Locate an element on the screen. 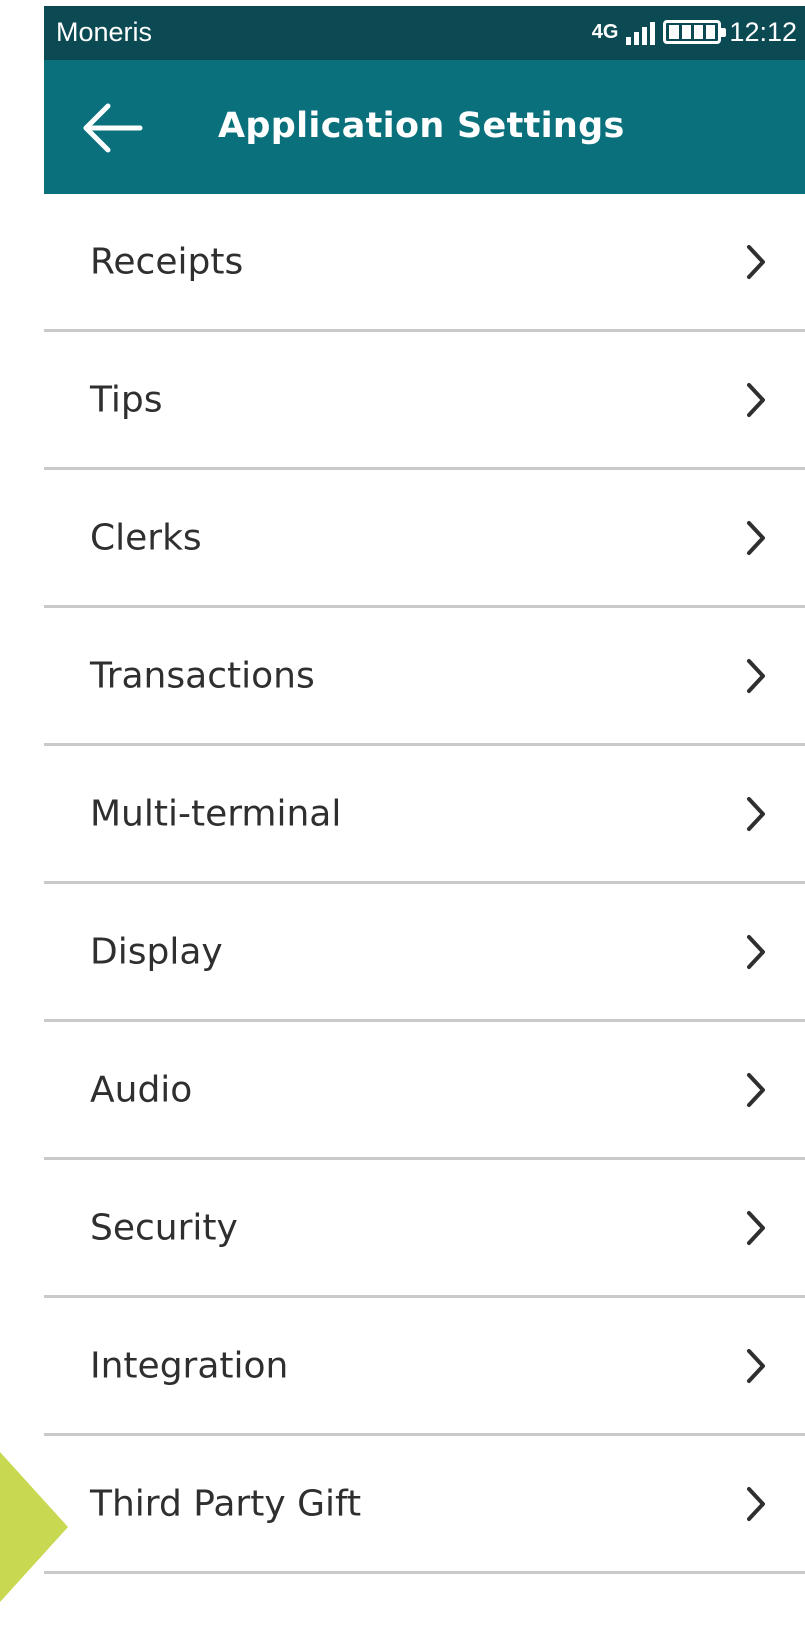 The image size is (805, 1635). settings-item-label: Display is located at coordinates (156, 951).